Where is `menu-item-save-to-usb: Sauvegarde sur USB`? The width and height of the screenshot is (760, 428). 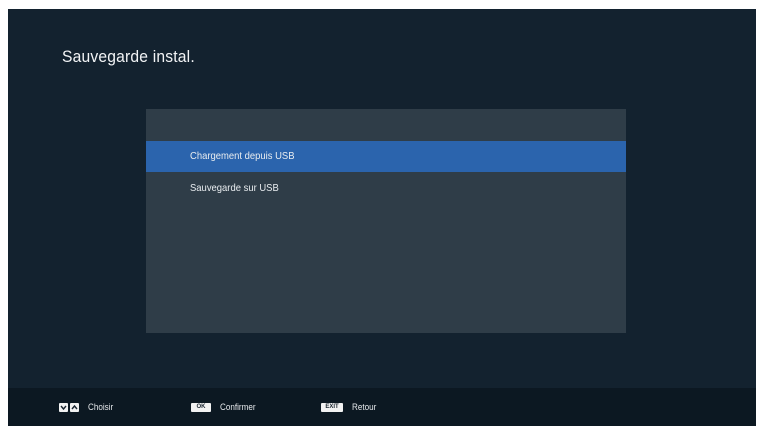 menu-item-save-to-usb: Sauvegarde sur USB is located at coordinates (386, 188).